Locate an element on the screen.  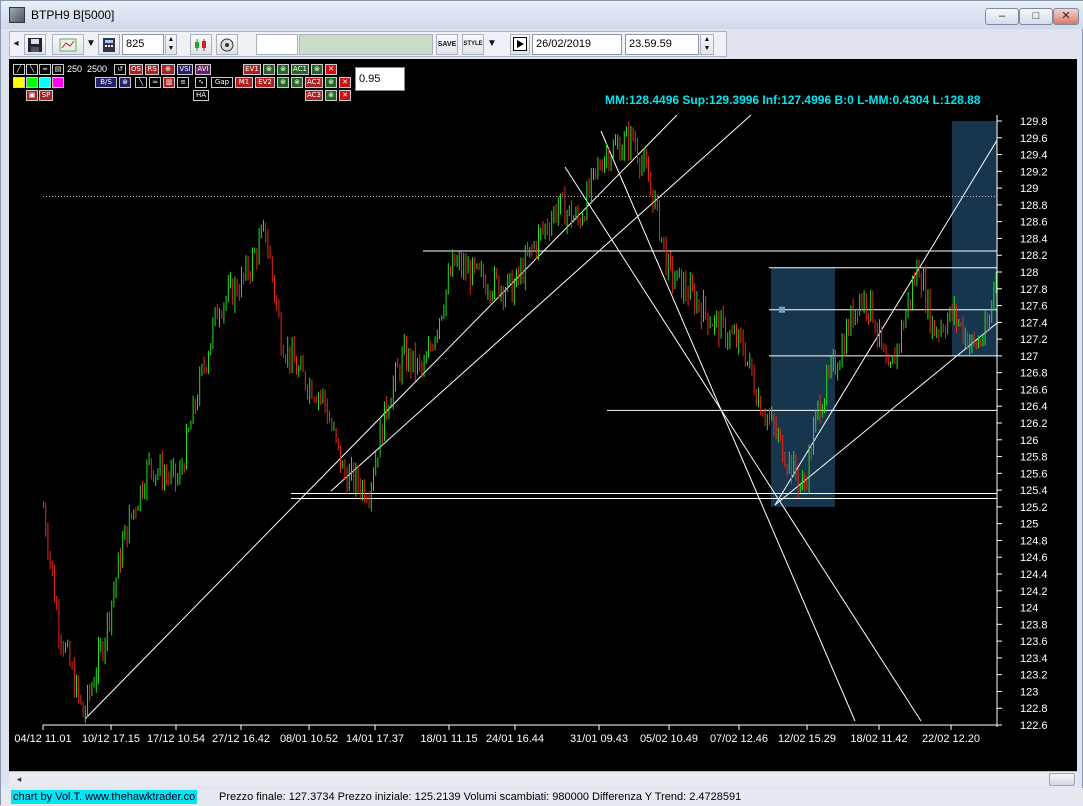
bookmark-icon: ▣ is located at coordinates (32, 95).